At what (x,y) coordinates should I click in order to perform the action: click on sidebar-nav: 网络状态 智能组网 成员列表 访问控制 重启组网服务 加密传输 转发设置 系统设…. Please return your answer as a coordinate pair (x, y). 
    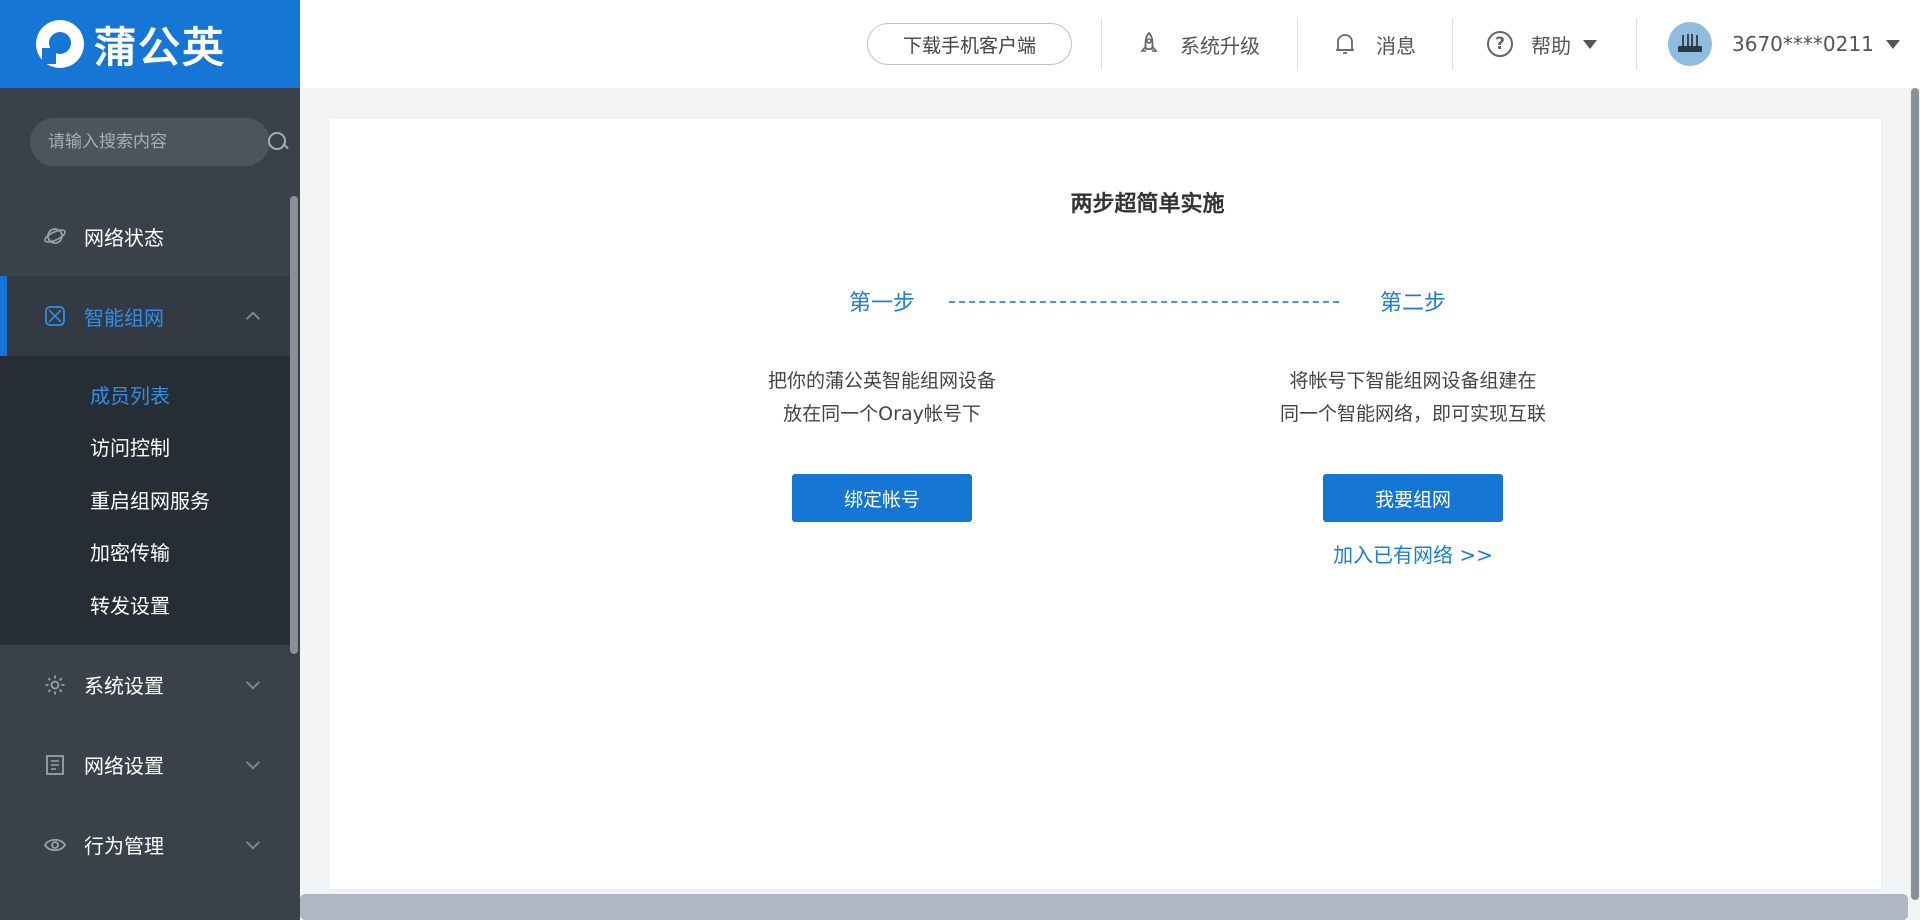
    Looking at the image, I should click on (145, 540).